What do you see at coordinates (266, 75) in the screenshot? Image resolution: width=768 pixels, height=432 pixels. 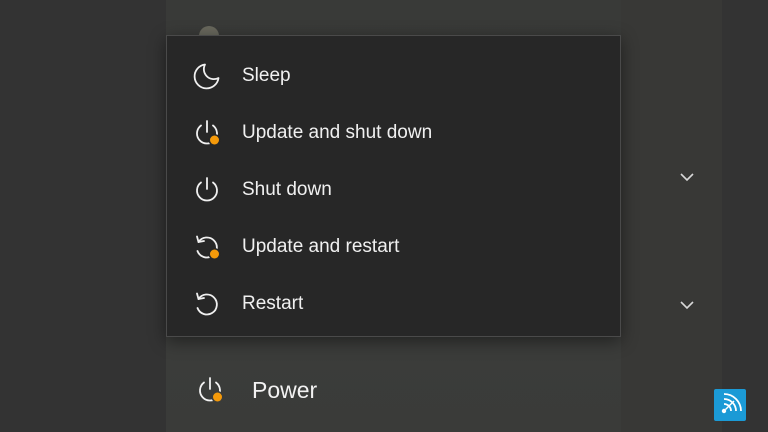 I see `menu-item-label: Sleep` at bounding box center [266, 75].